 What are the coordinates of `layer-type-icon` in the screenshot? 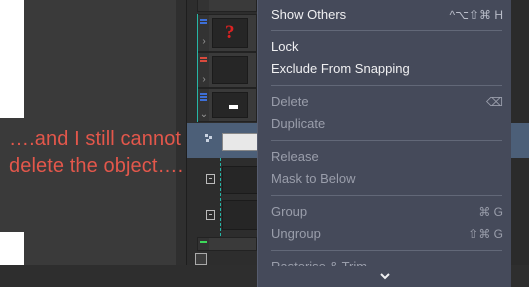 It's located at (209, 138).